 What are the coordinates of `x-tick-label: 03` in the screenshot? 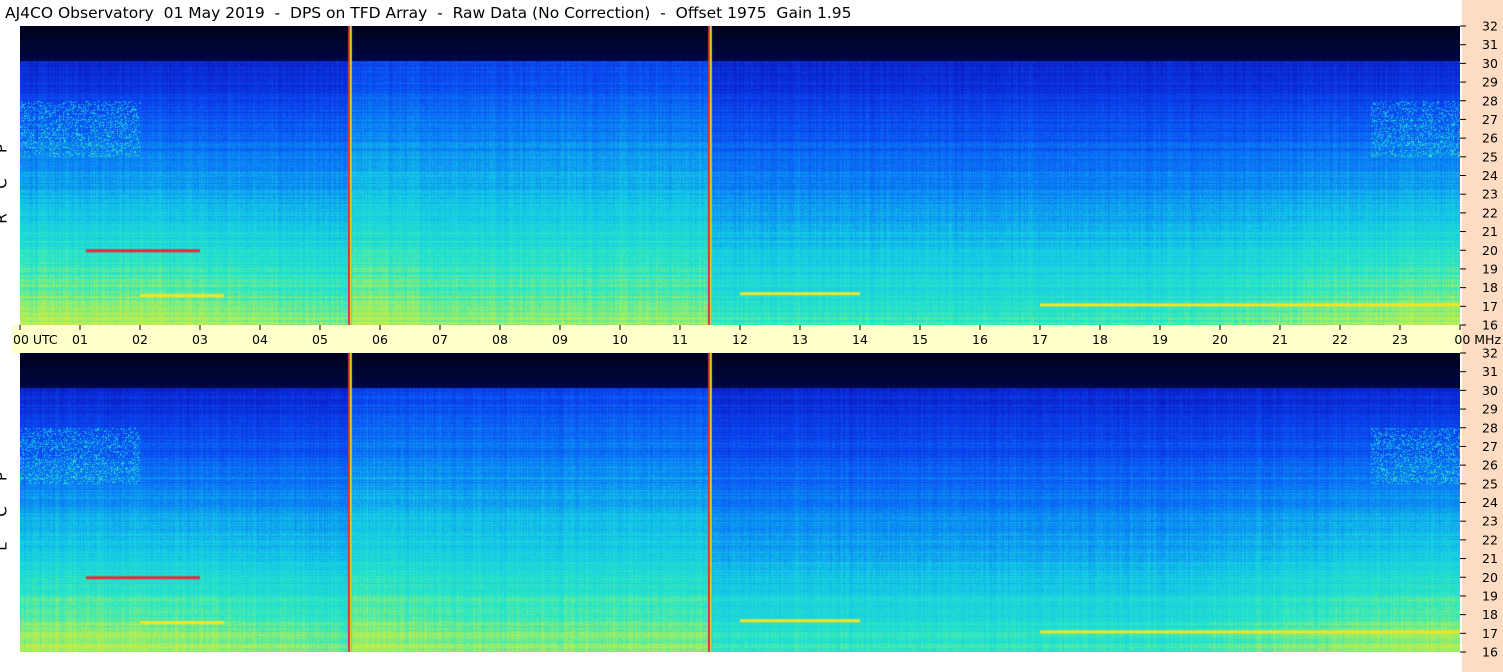 It's located at (200, 339).